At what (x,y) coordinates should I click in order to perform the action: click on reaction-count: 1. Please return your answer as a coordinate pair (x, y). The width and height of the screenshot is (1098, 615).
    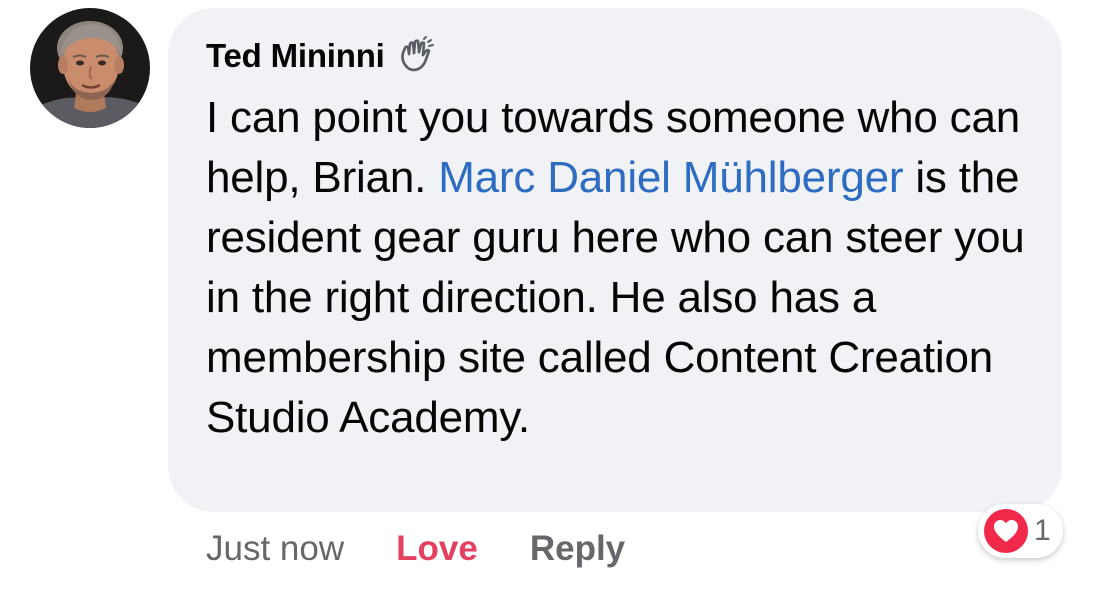
    Looking at the image, I should click on (1042, 530).